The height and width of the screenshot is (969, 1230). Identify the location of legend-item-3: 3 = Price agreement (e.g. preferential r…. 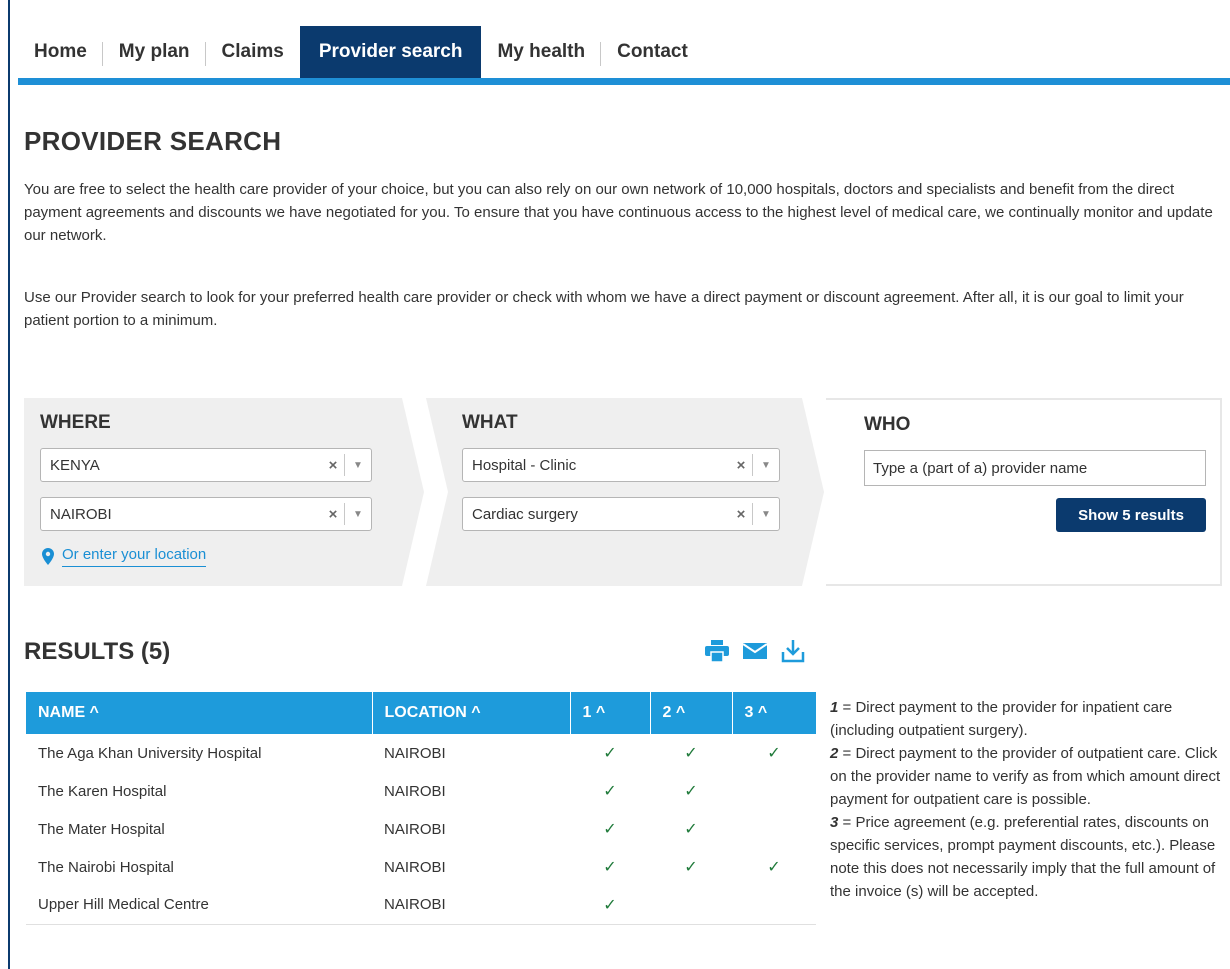
(1027, 857).